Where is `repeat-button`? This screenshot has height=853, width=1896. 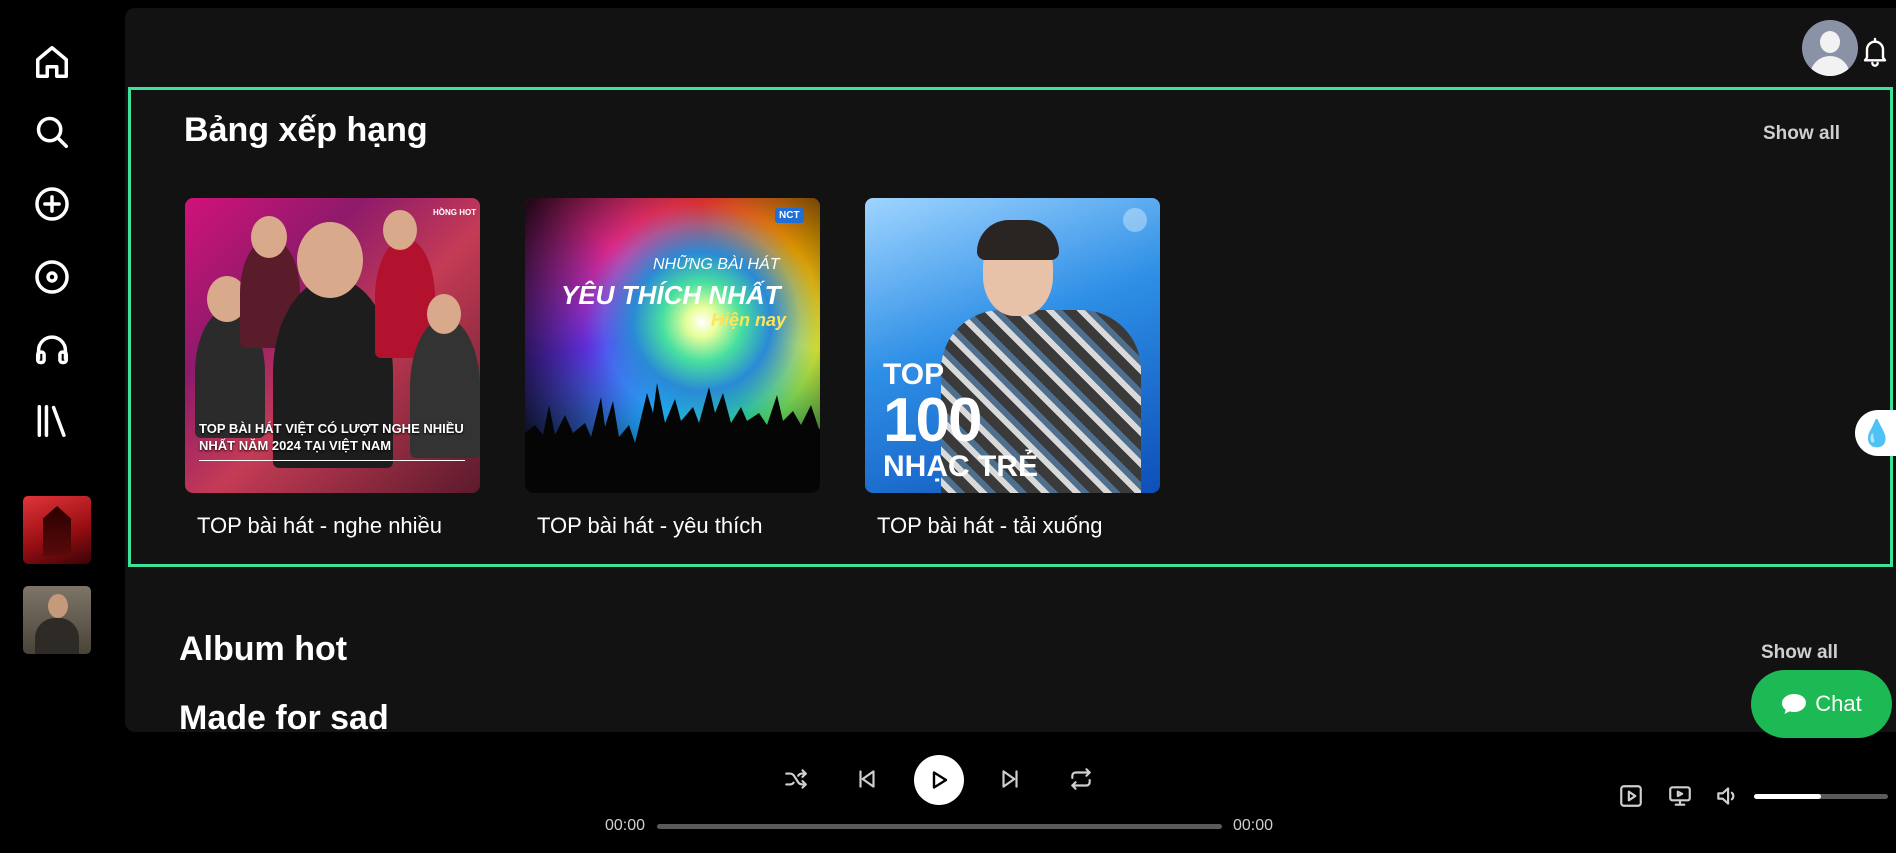 repeat-button is located at coordinates (1081, 779).